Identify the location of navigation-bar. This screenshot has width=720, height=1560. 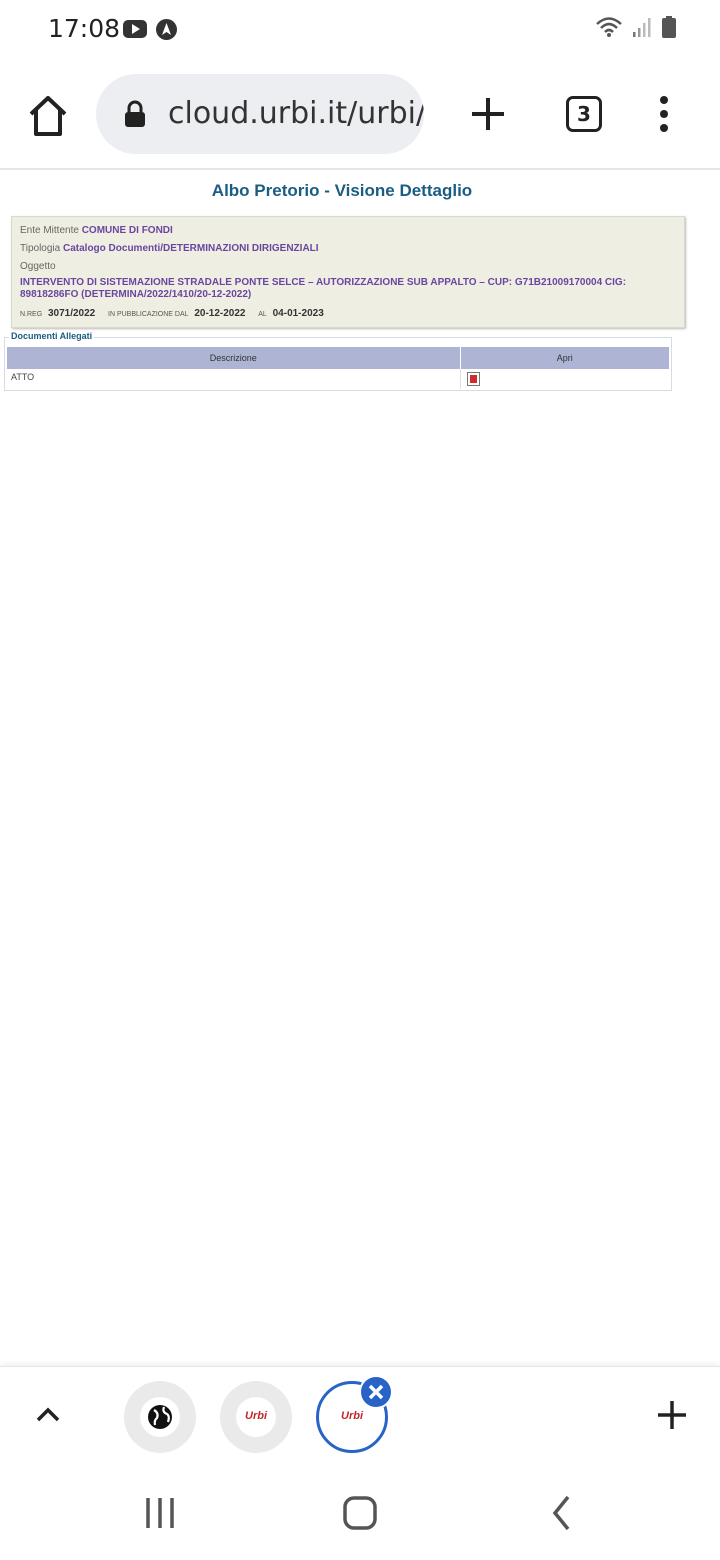
(360, 1512).